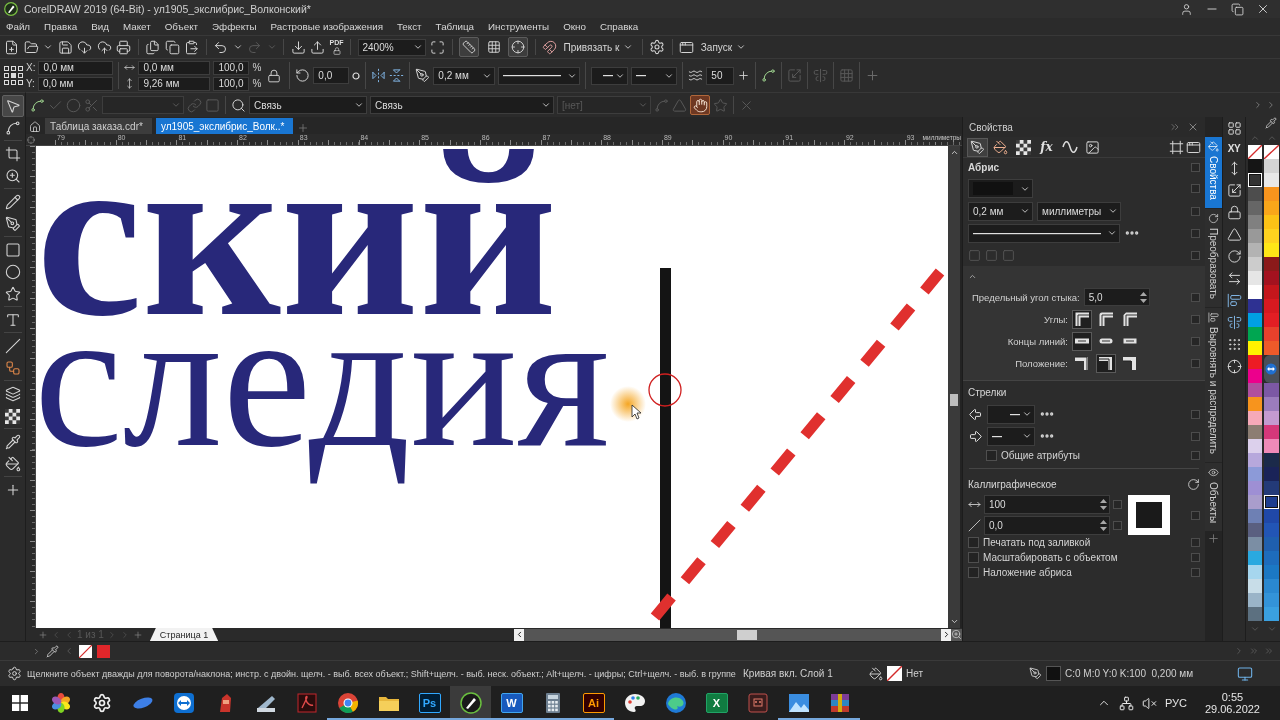 The image size is (1280, 720). I want to click on magnet-icon, so click(549, 47).